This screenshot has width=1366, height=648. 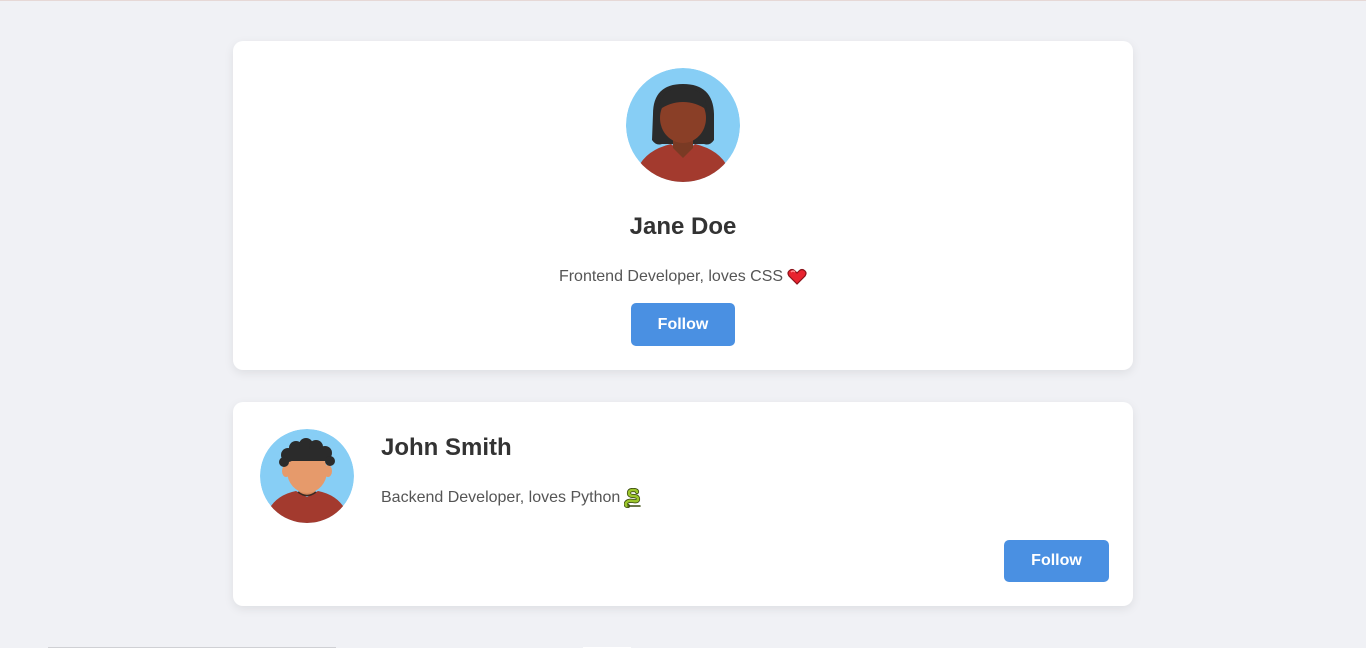 I want to click on heart-icon, so click(x=797, y=277).